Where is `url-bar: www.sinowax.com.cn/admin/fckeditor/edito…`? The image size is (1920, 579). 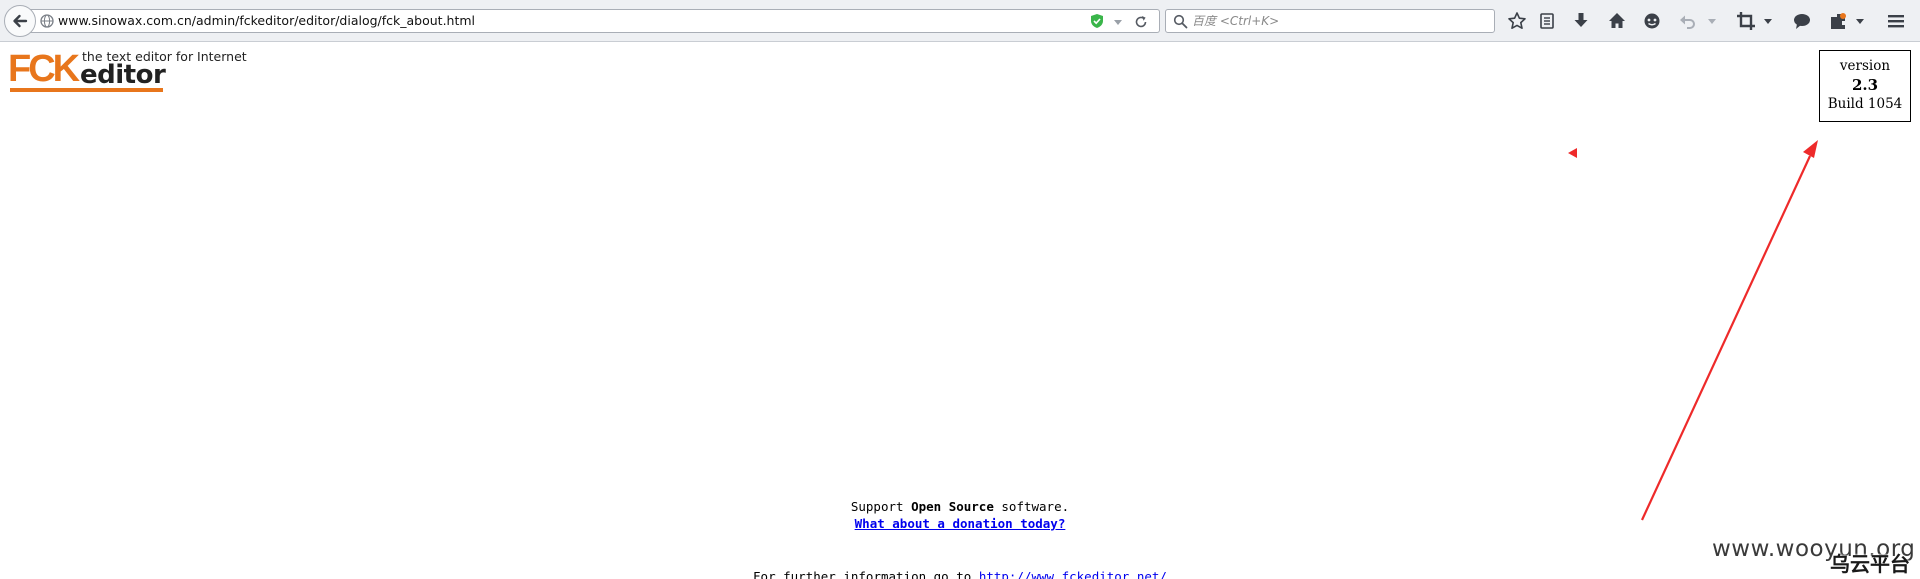
url-bar: www.sinowax.com.cn/admin/fckeditor/edito… is located at coordinates (595, 21).